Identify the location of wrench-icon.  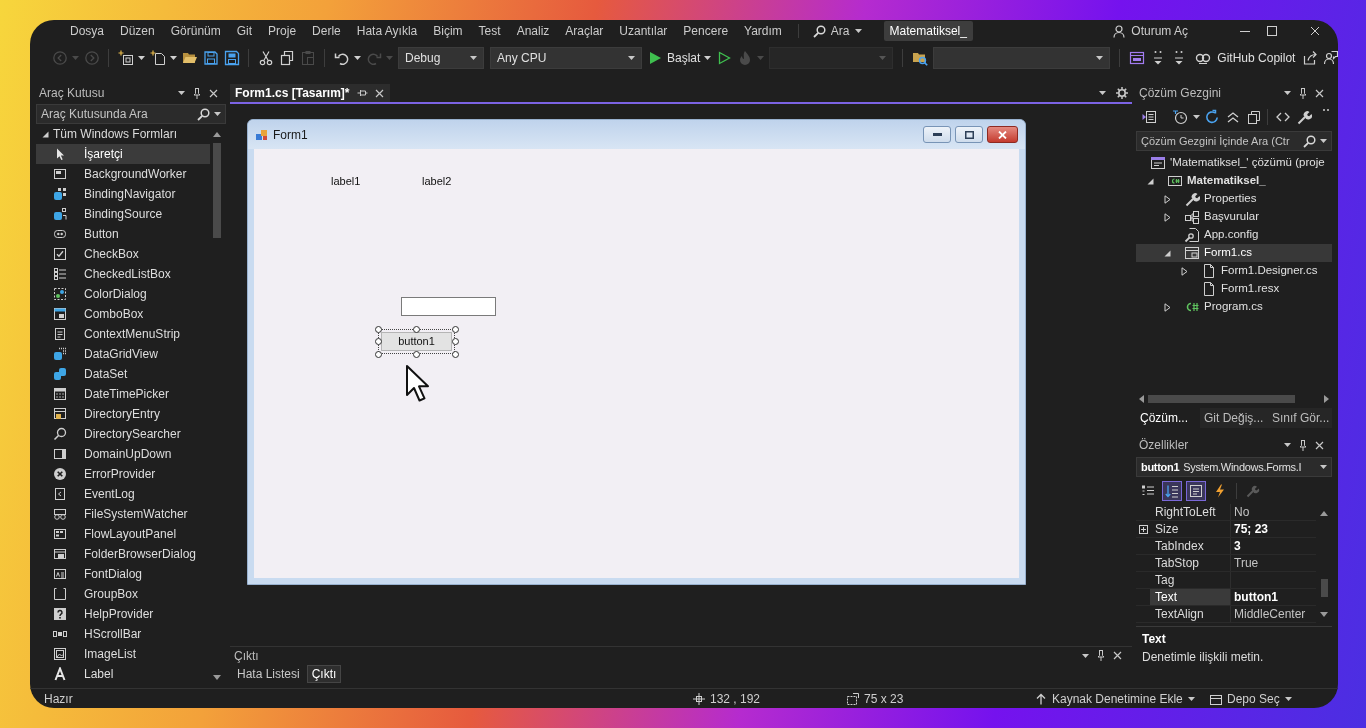
(1304, 117).